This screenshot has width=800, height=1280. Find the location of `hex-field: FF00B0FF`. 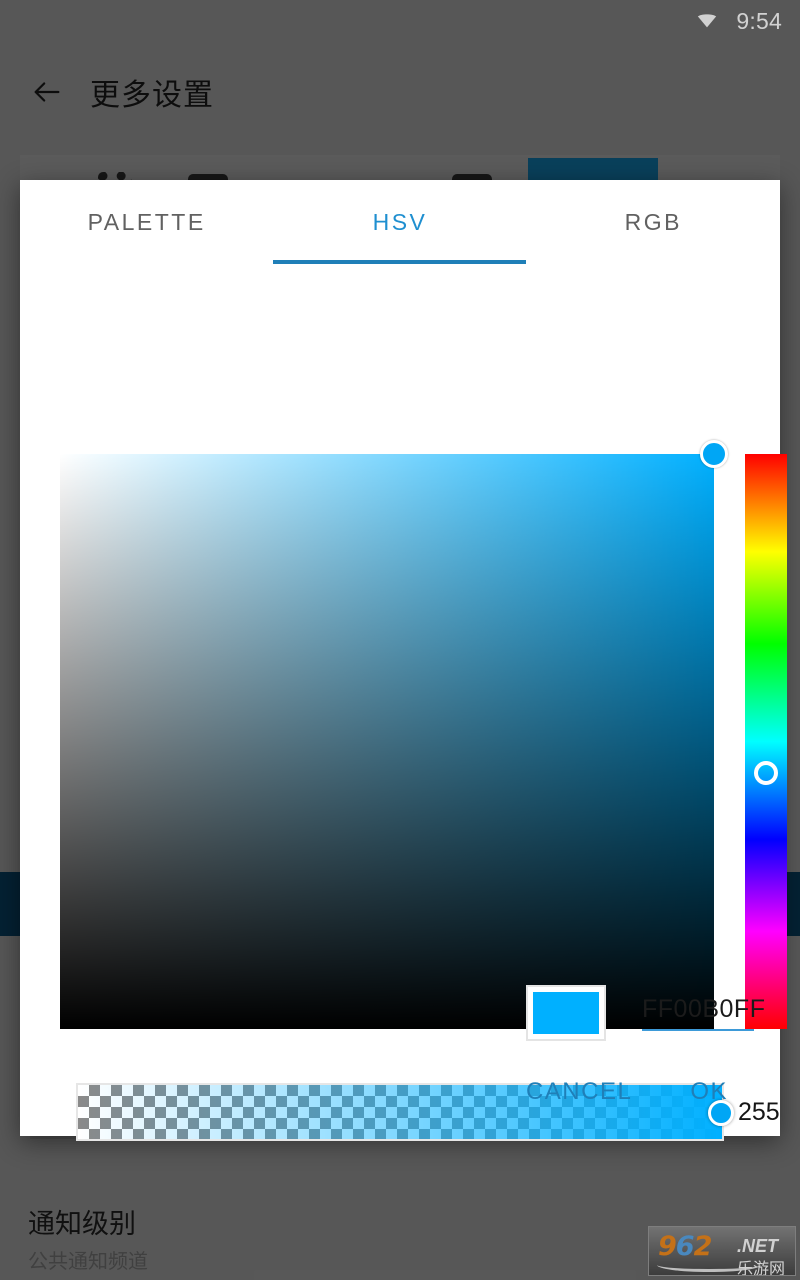

hex-field: FF00B0FF is located at coordinates (703, 1013).